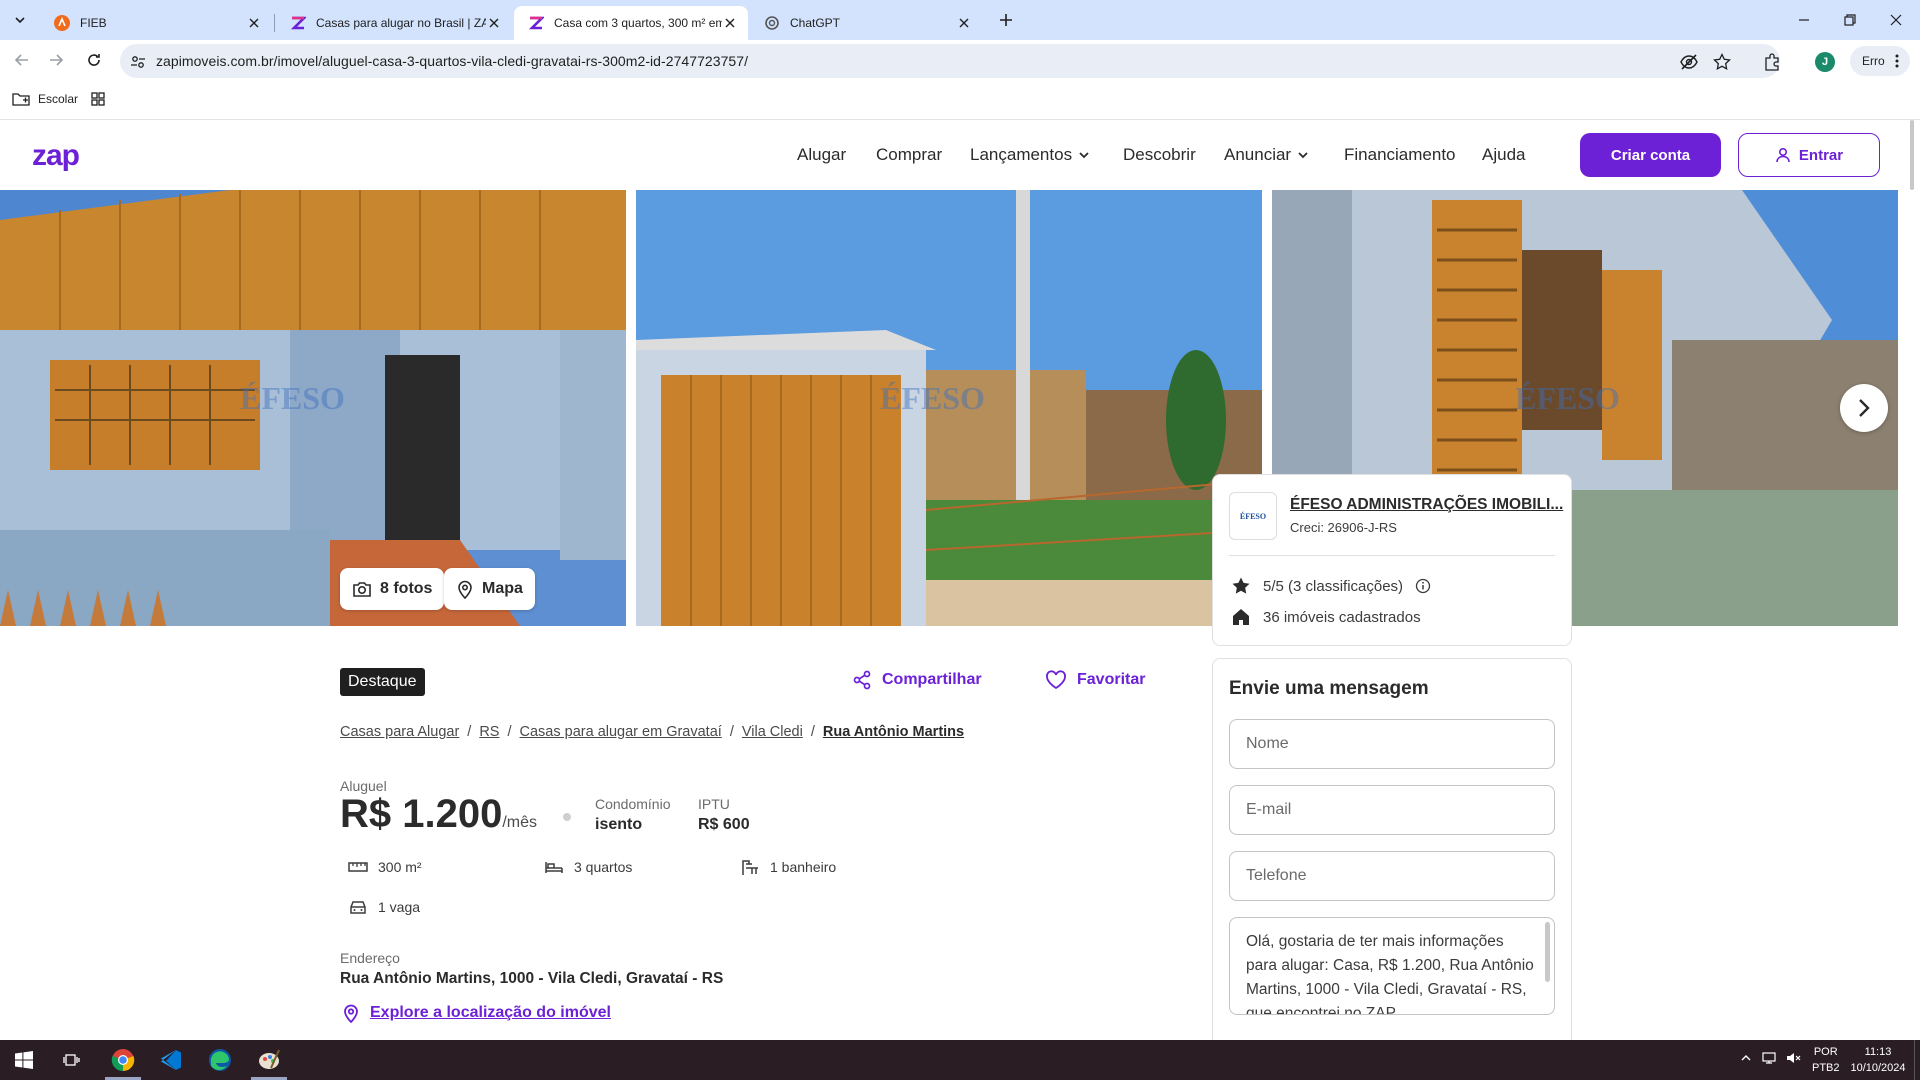 The image size is (1920, 1080). I want to click on create-account-button: Criar conta, so click(1650, 155).